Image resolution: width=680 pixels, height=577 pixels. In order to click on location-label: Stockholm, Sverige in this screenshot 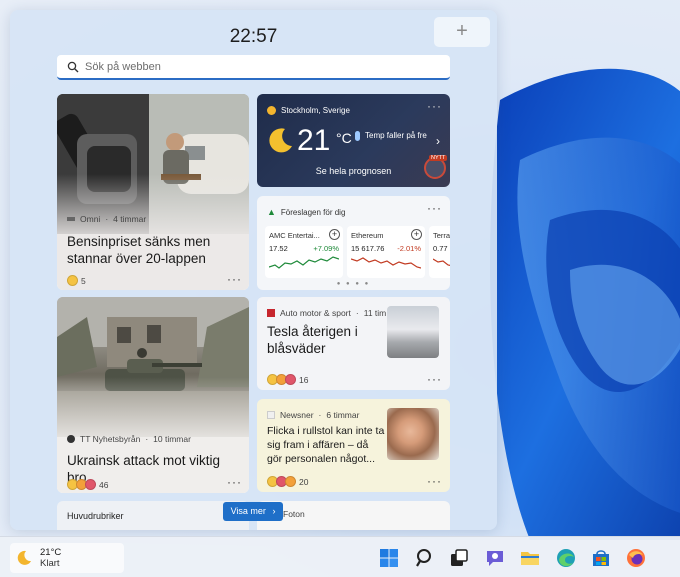, I will do `click(315, 110)`.